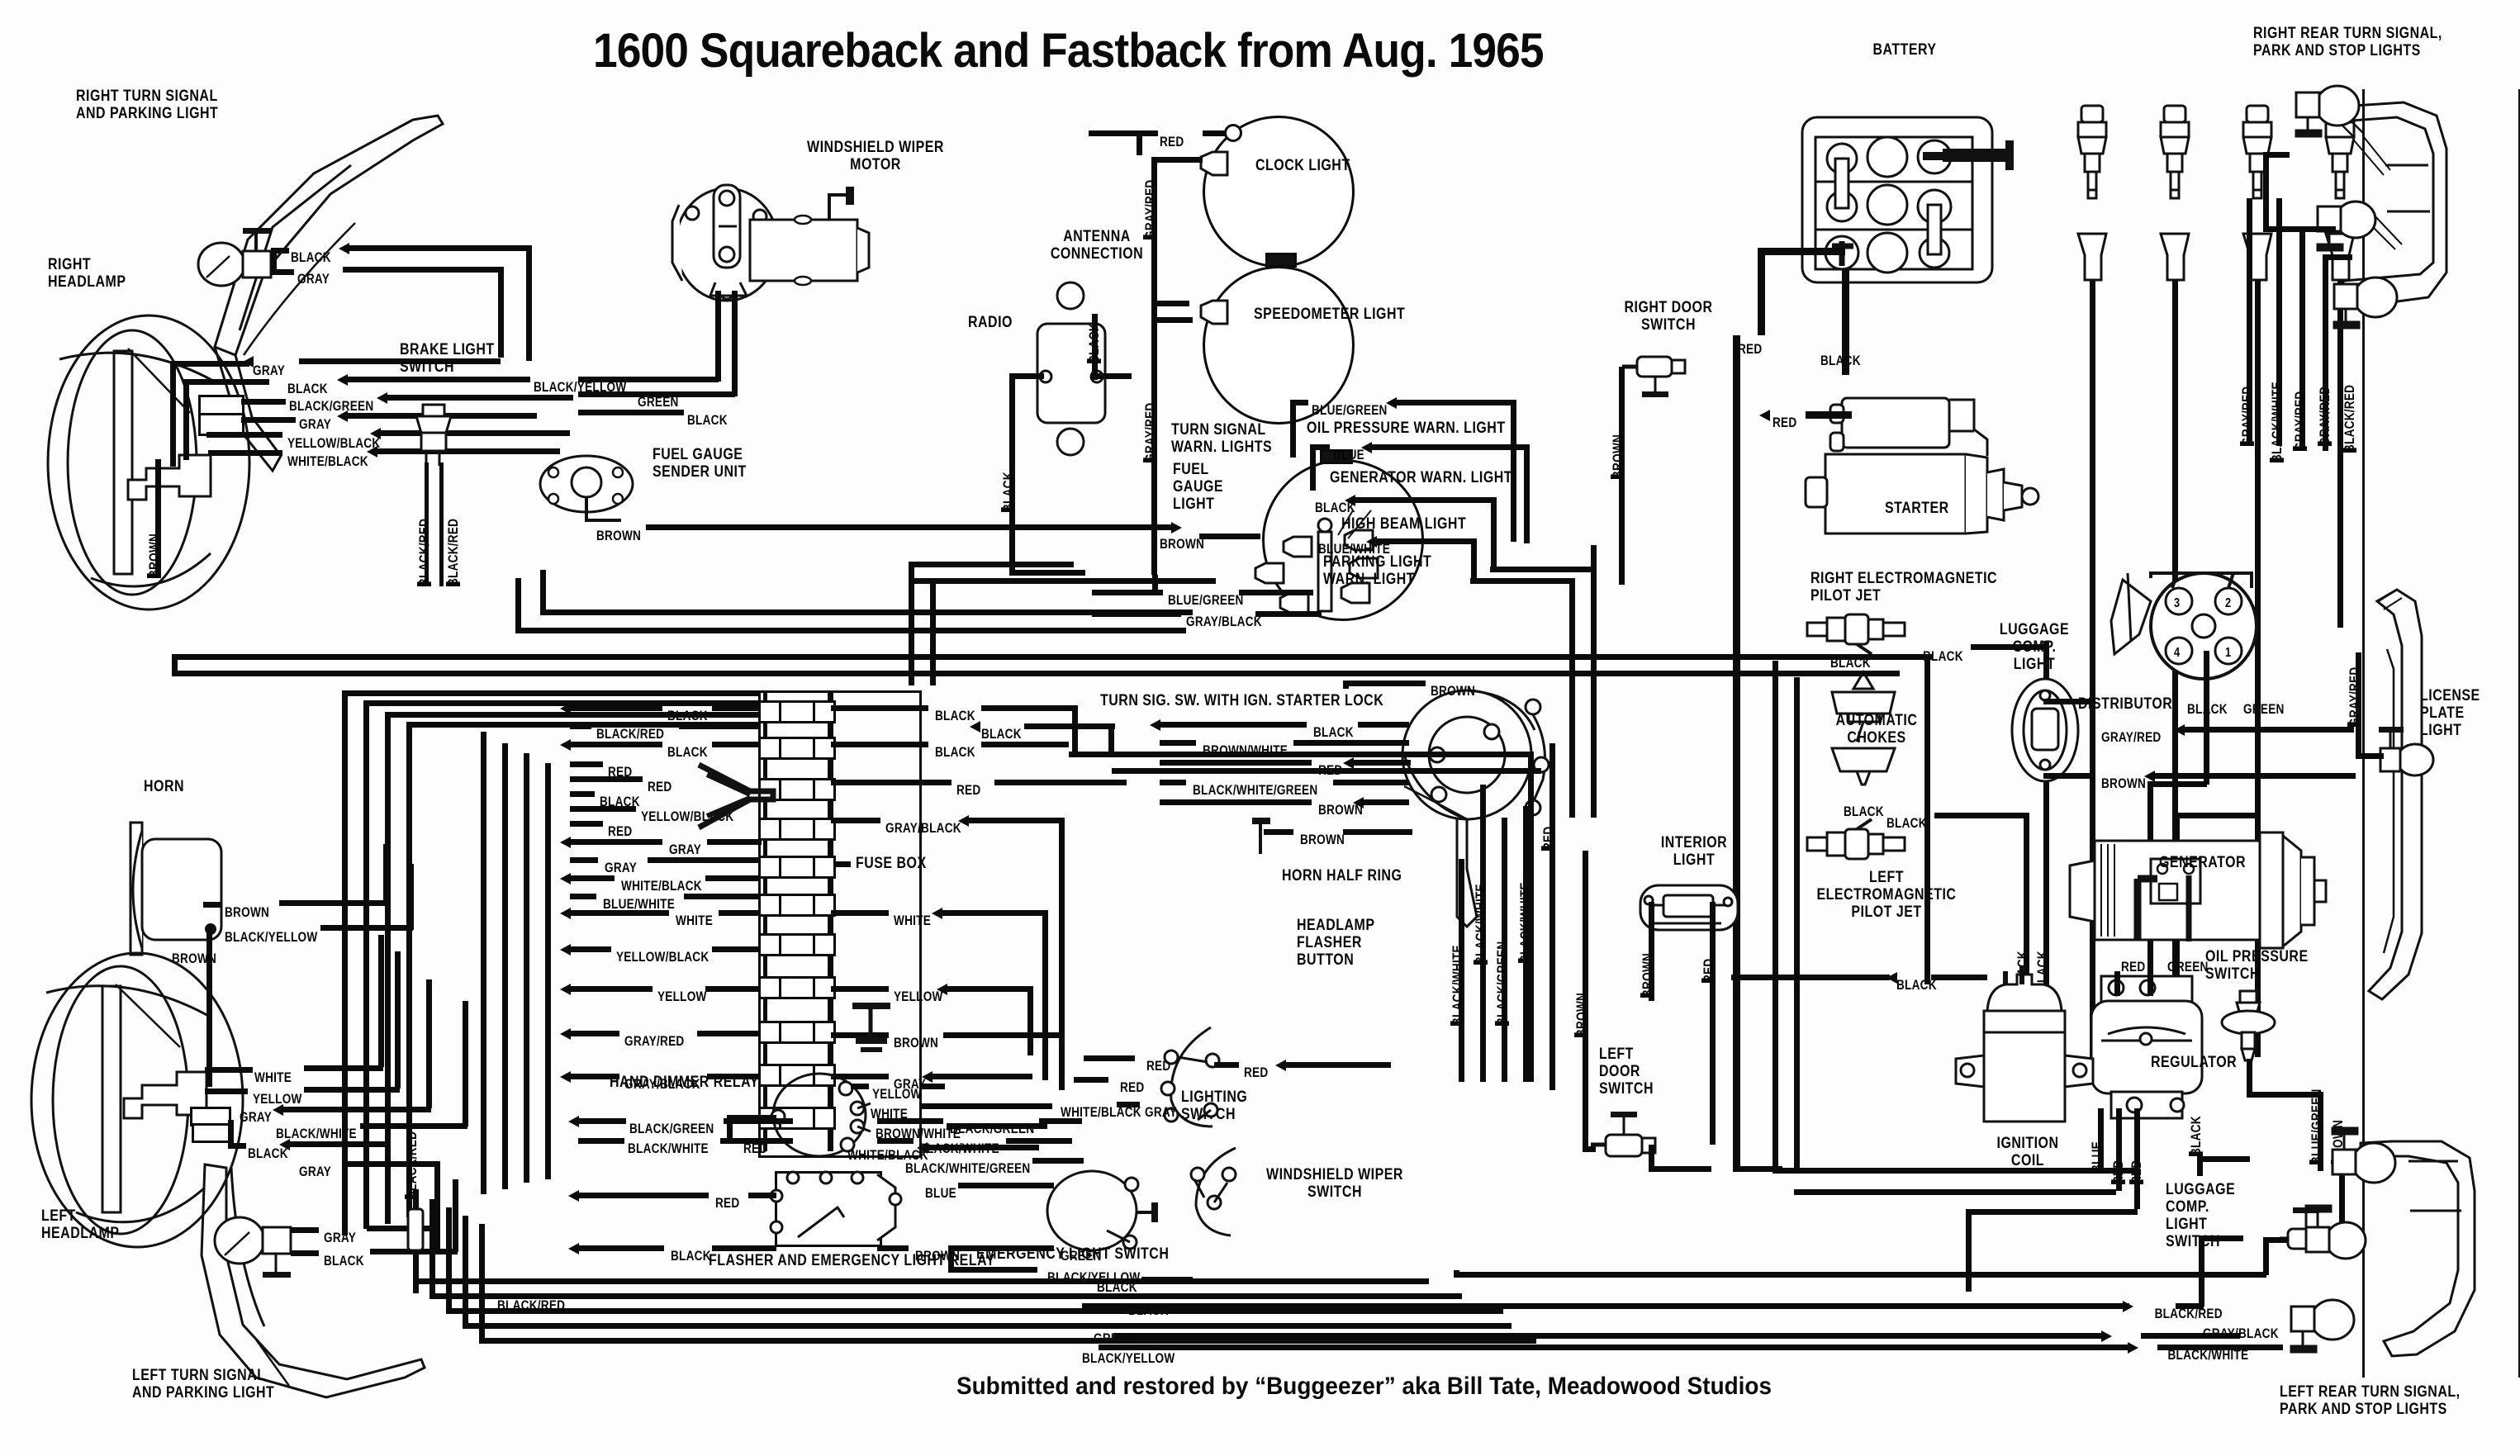 This screenshot has width=2520, height=1456. Describe the element at coordinates (2203, 862) in the screenshot. I see `label-generator: GENERATOR` at that location.